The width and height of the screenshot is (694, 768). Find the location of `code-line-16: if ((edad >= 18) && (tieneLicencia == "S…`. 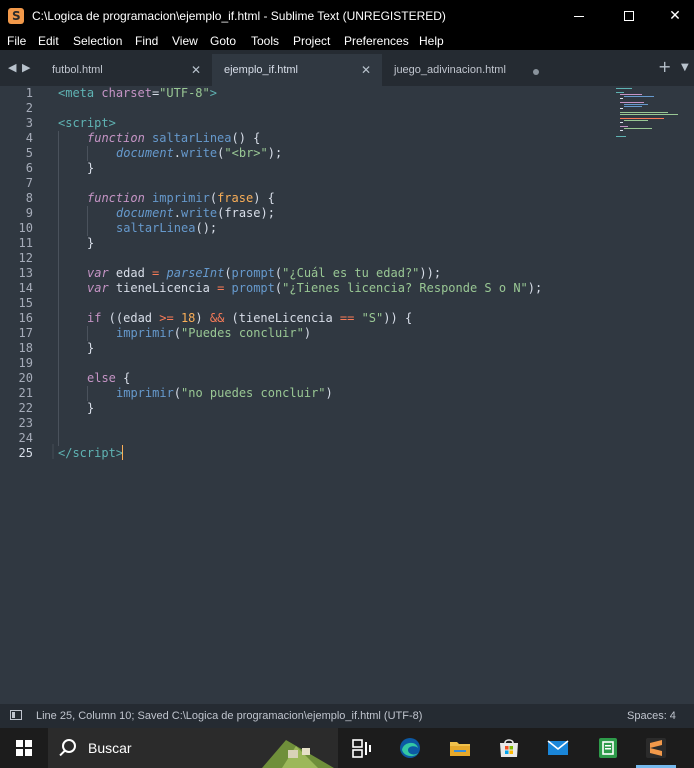

code-line-16: if ((edad >= 18) && (tieneLicencia == "S… is located at coordinates (249, 318).